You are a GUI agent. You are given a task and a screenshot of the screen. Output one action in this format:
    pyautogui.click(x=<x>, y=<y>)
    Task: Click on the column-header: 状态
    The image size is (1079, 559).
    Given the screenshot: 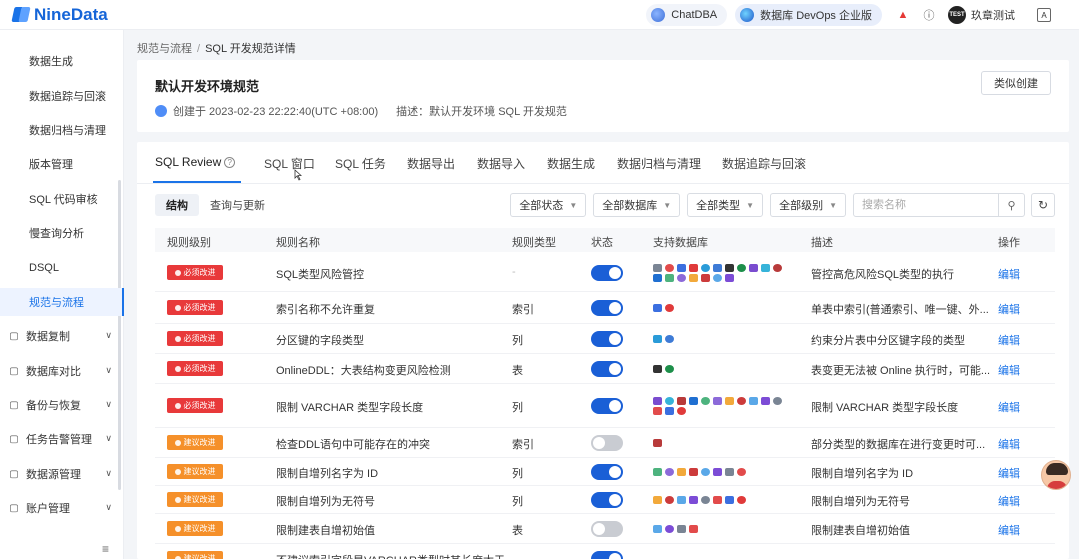 What is the action you would take?
    pyautogui.click(x=602, y=243)
    